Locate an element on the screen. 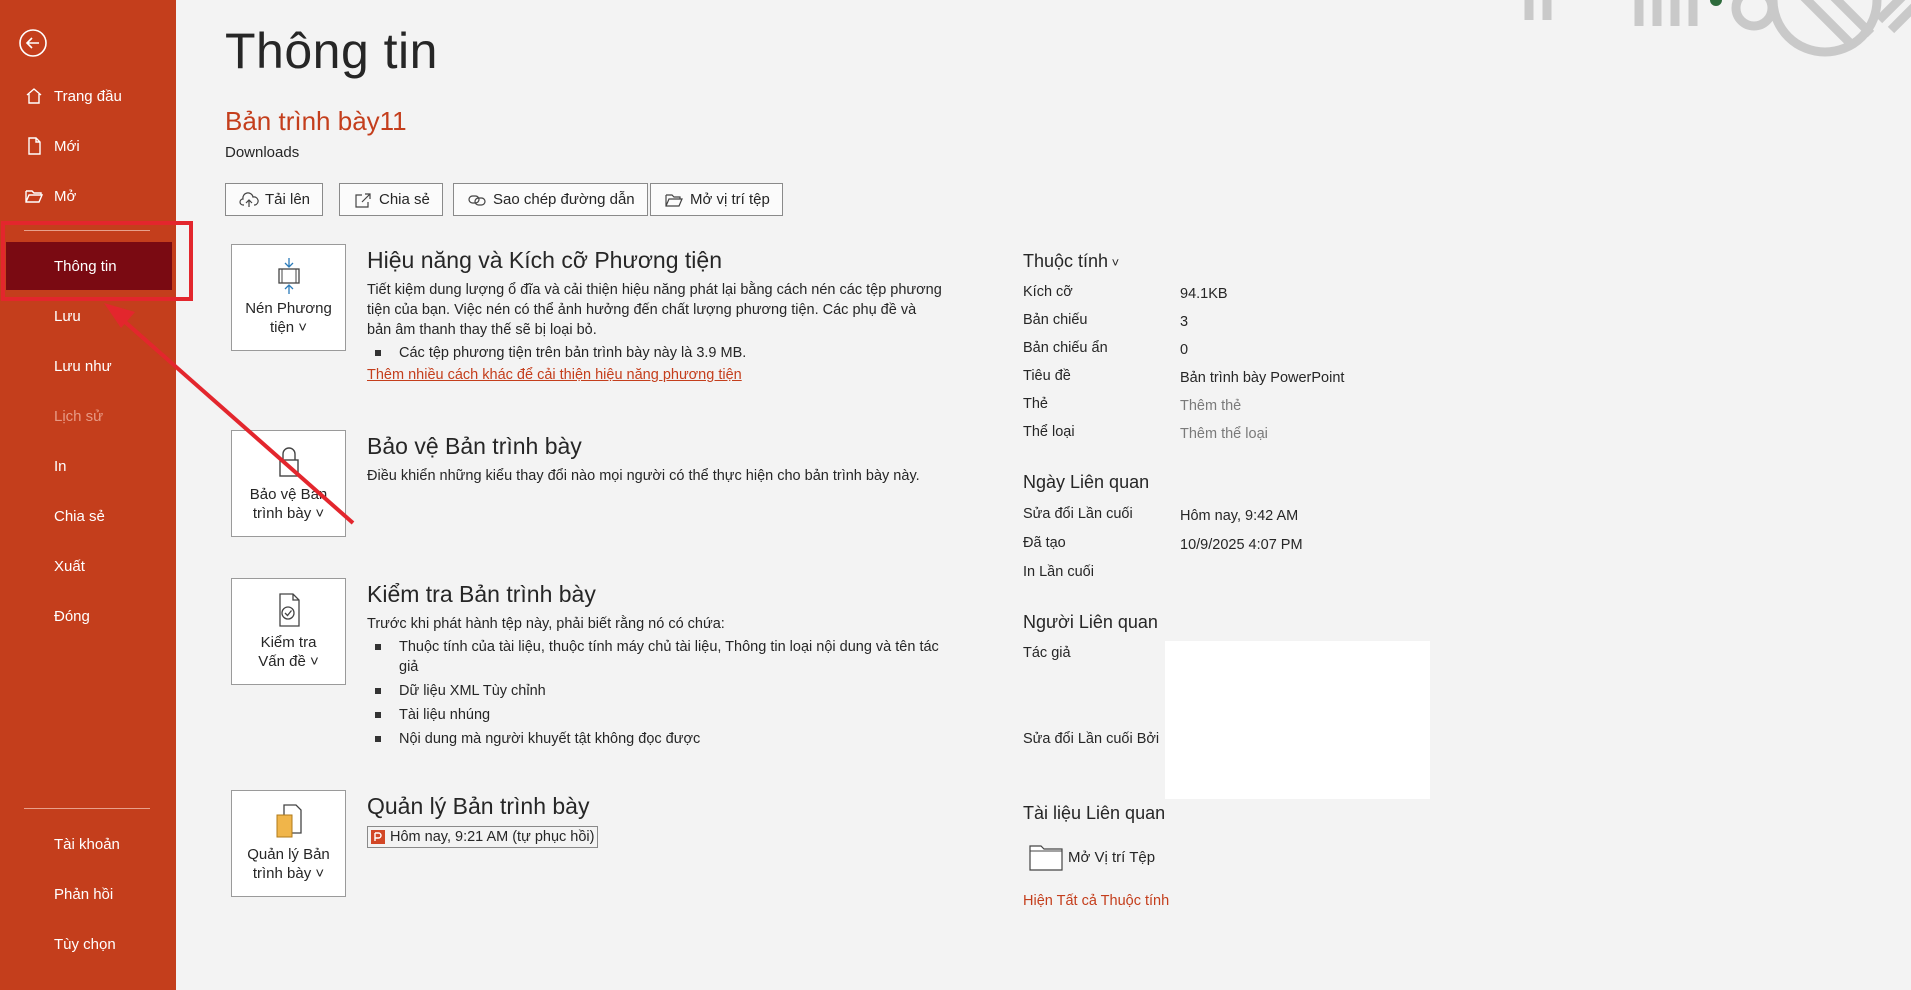  new-document-icon is located at coordinates (37, 146).